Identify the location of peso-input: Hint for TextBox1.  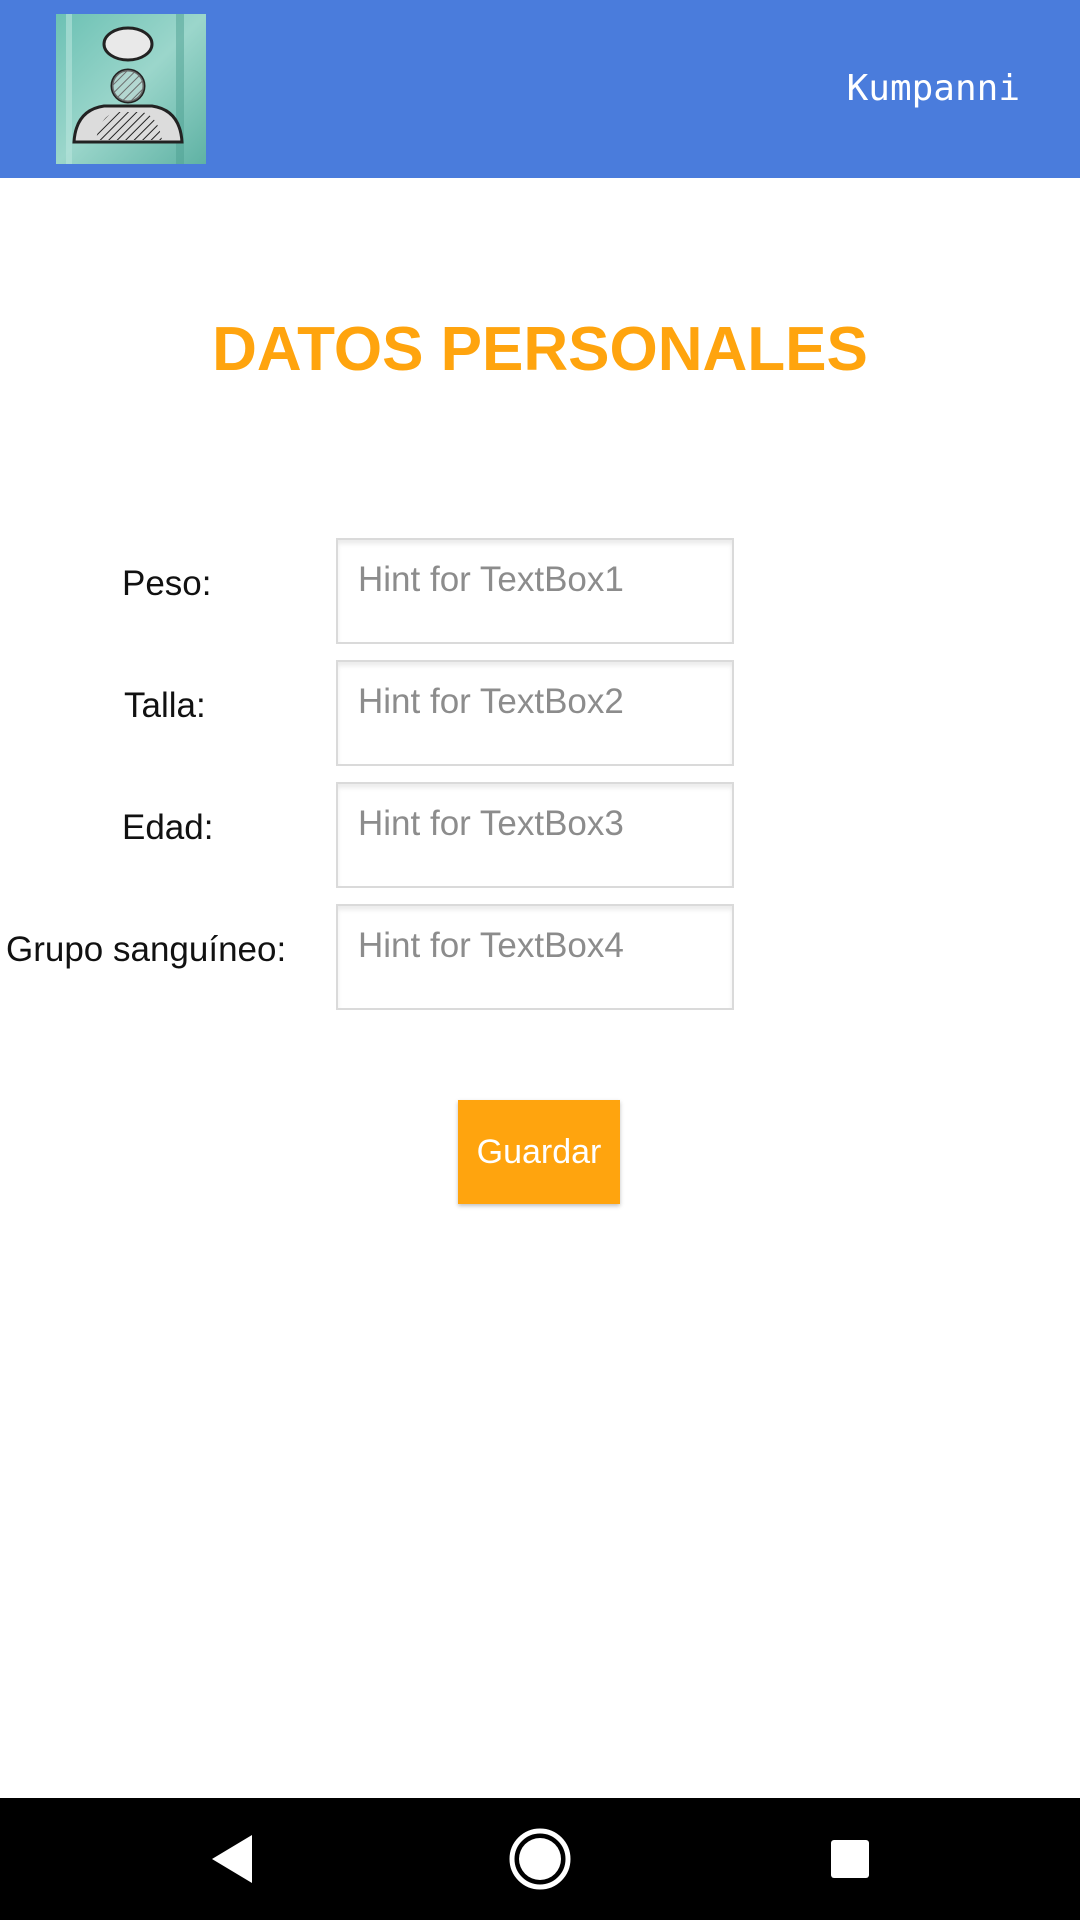
(535, 591).